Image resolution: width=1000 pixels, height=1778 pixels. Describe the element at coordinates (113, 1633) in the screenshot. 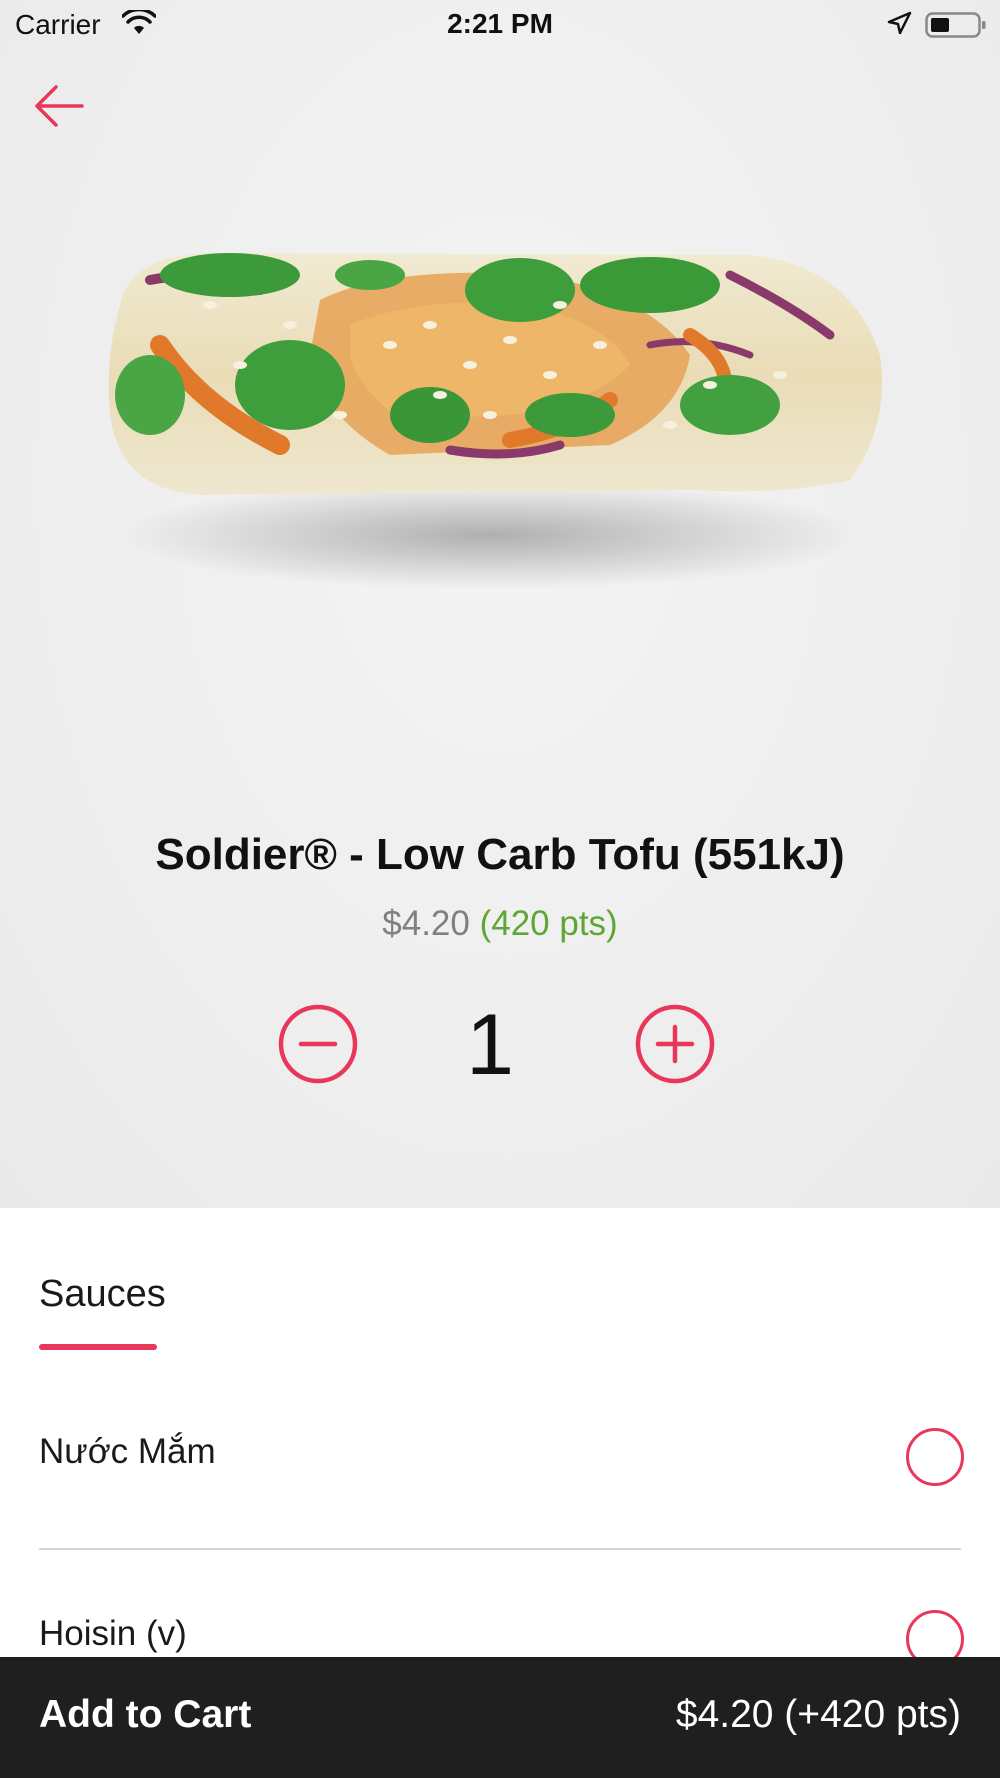

I see `option-label: Hoisin (v)` at that location.